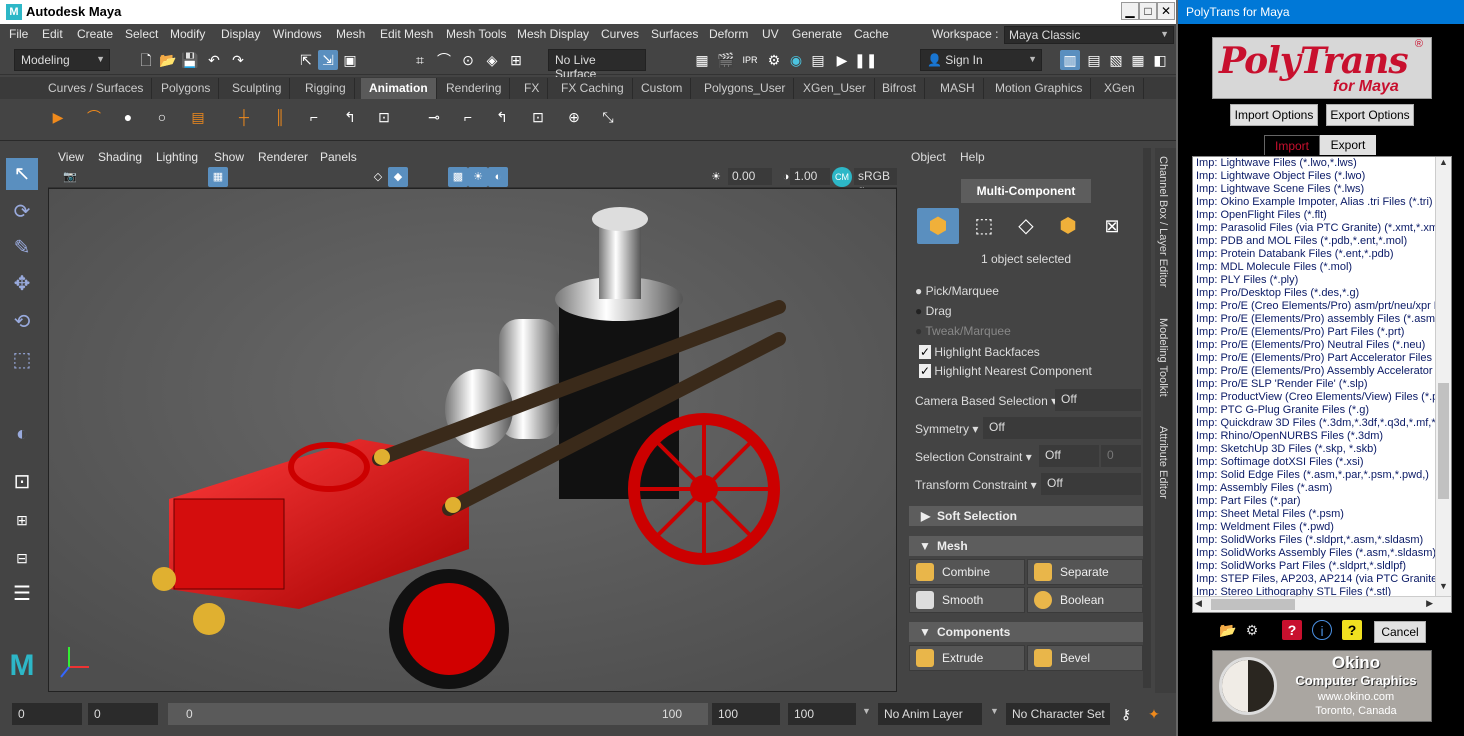  Describe the element at coordinates (1026, 632) in the screenshot. I see `components-section: ▼ Components` at that location.